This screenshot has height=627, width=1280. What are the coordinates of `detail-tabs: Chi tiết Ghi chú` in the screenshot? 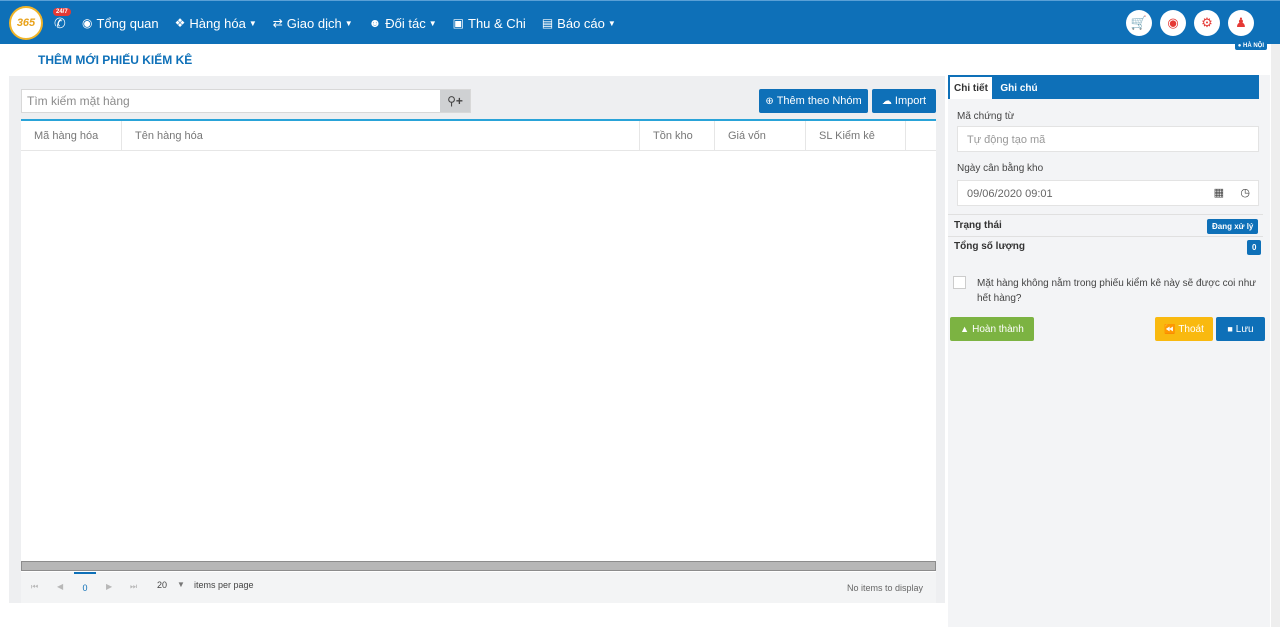 It's located at (1103, 87).